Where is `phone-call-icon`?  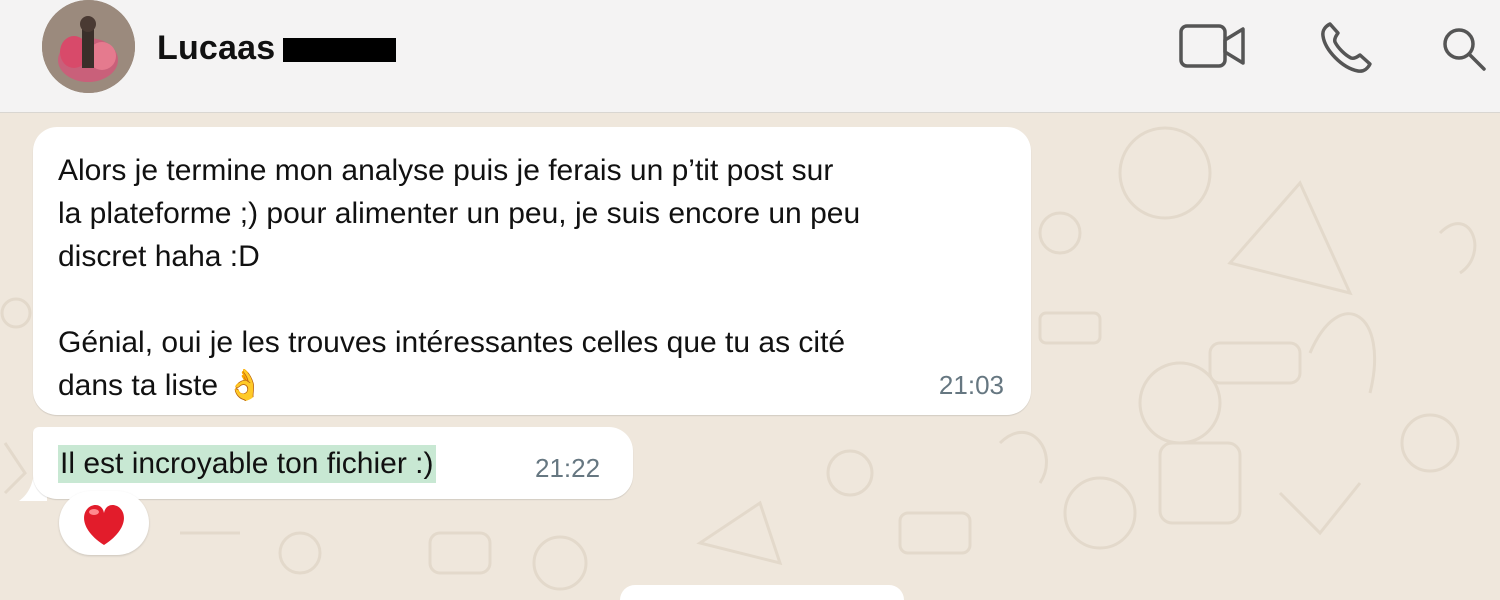
phone-call-icon is located at coordinates (1346, 48).